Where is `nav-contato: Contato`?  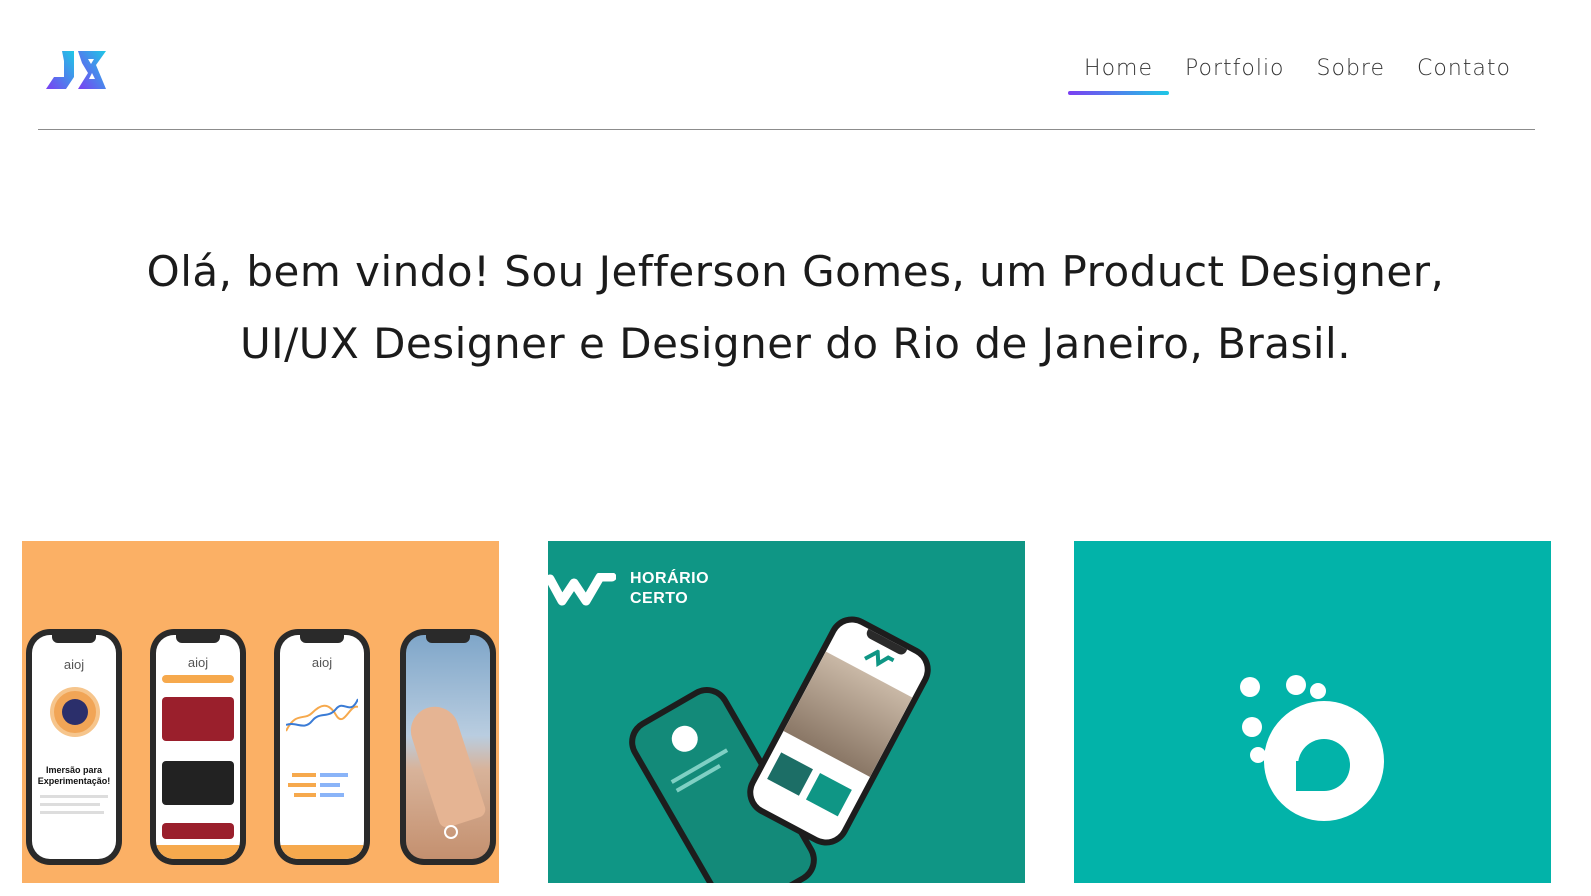 nav-contato: Contato is located at coordinates (1464, 73).